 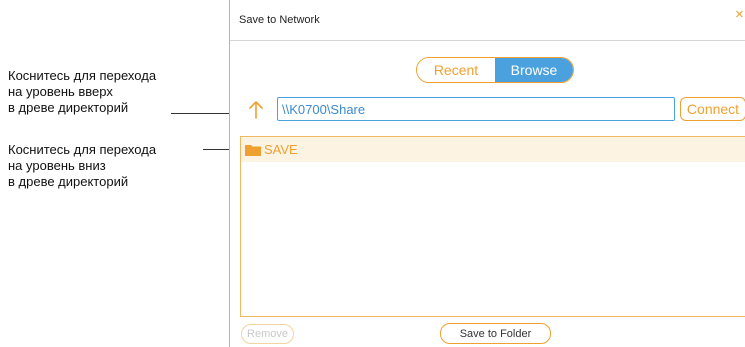 What do you see at coordinates (712, 109) in the screenshot?
I see `connect-button: Connect` at bounding box center [712, 109].